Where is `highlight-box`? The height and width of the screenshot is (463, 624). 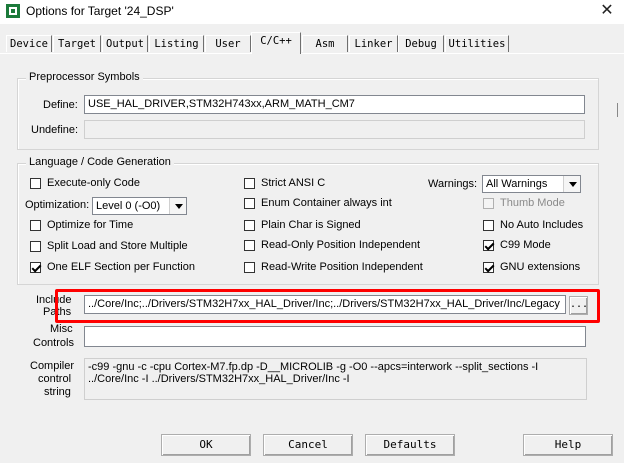 highlight-box is located at coordinates (327, 306).